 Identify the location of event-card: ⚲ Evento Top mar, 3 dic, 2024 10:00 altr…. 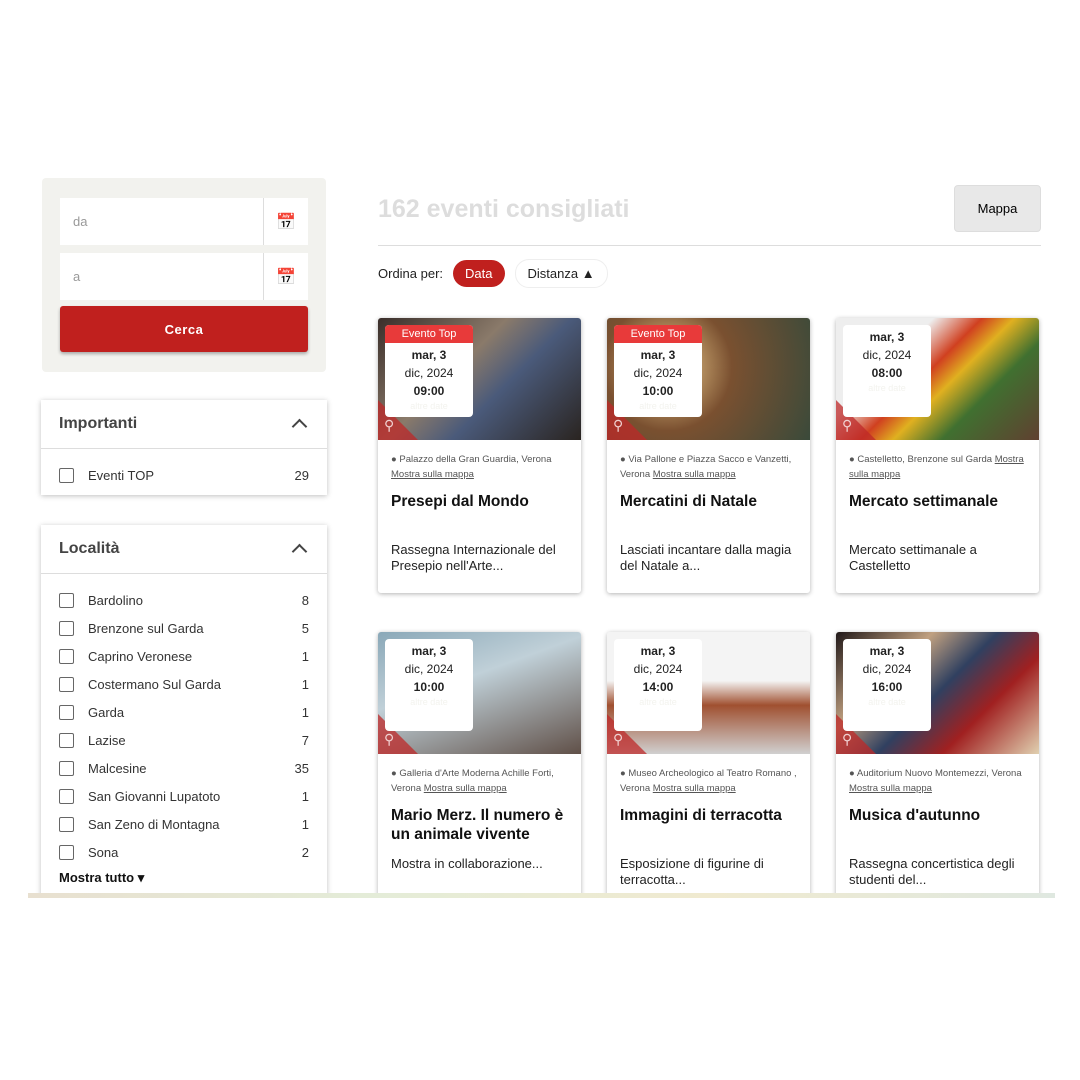
(708, 455).